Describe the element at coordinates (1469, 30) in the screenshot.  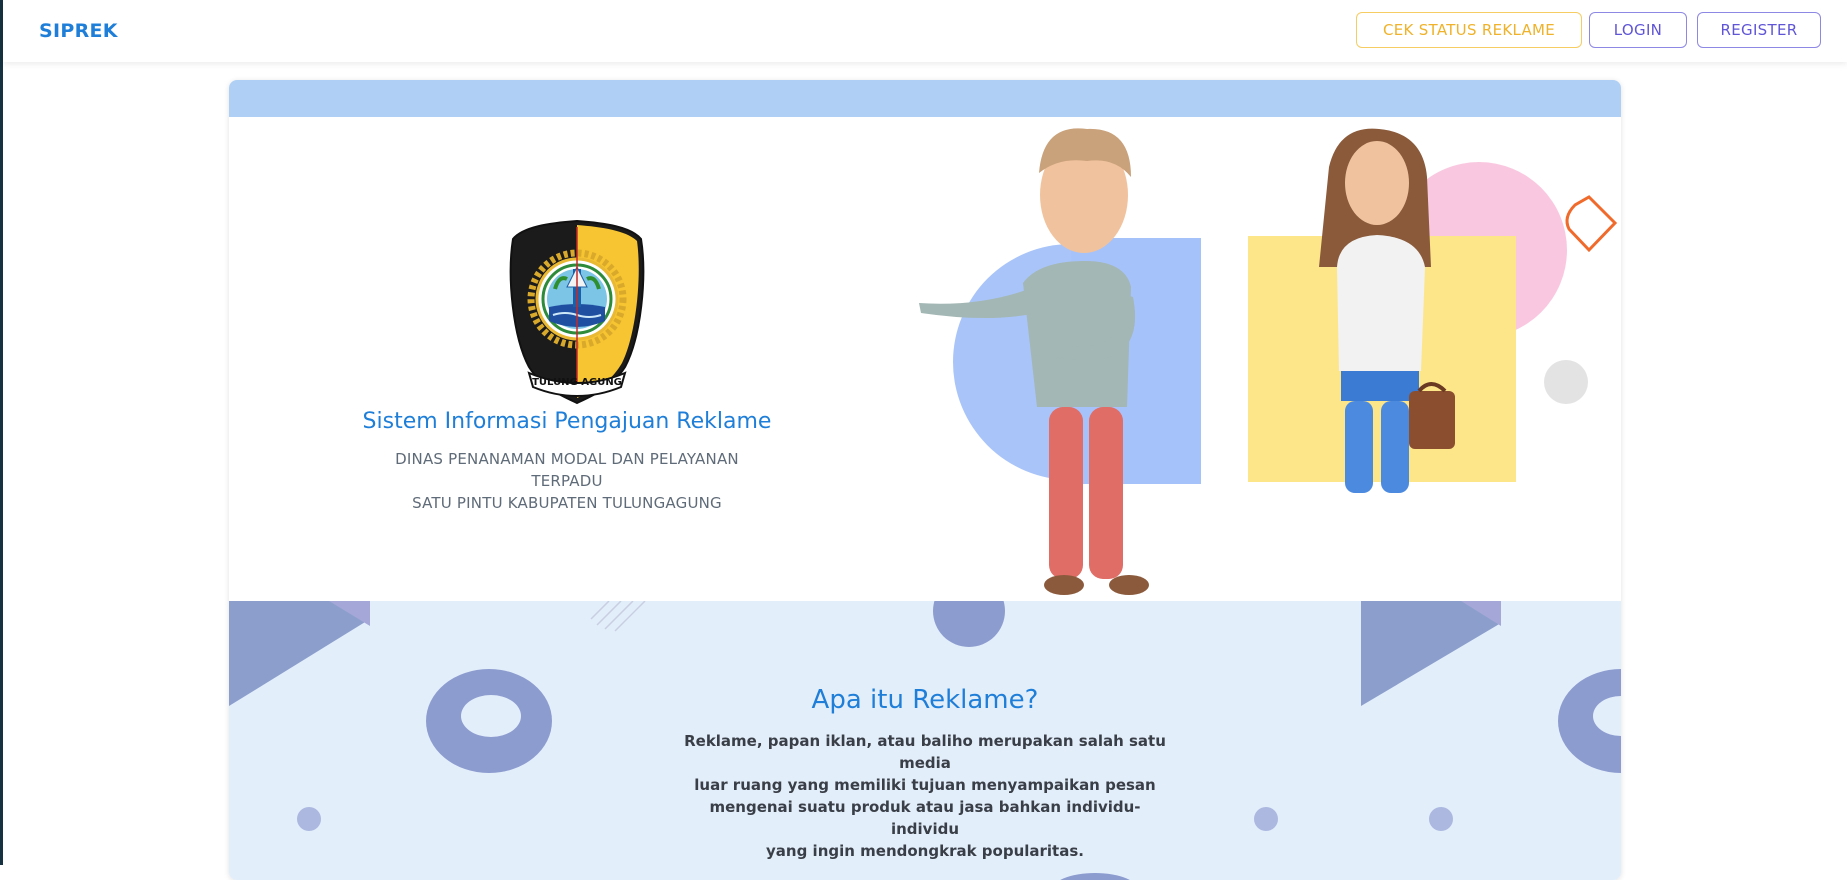
I see `cek-status-reklame-button: CEK STATUS REKLAME` at that location.